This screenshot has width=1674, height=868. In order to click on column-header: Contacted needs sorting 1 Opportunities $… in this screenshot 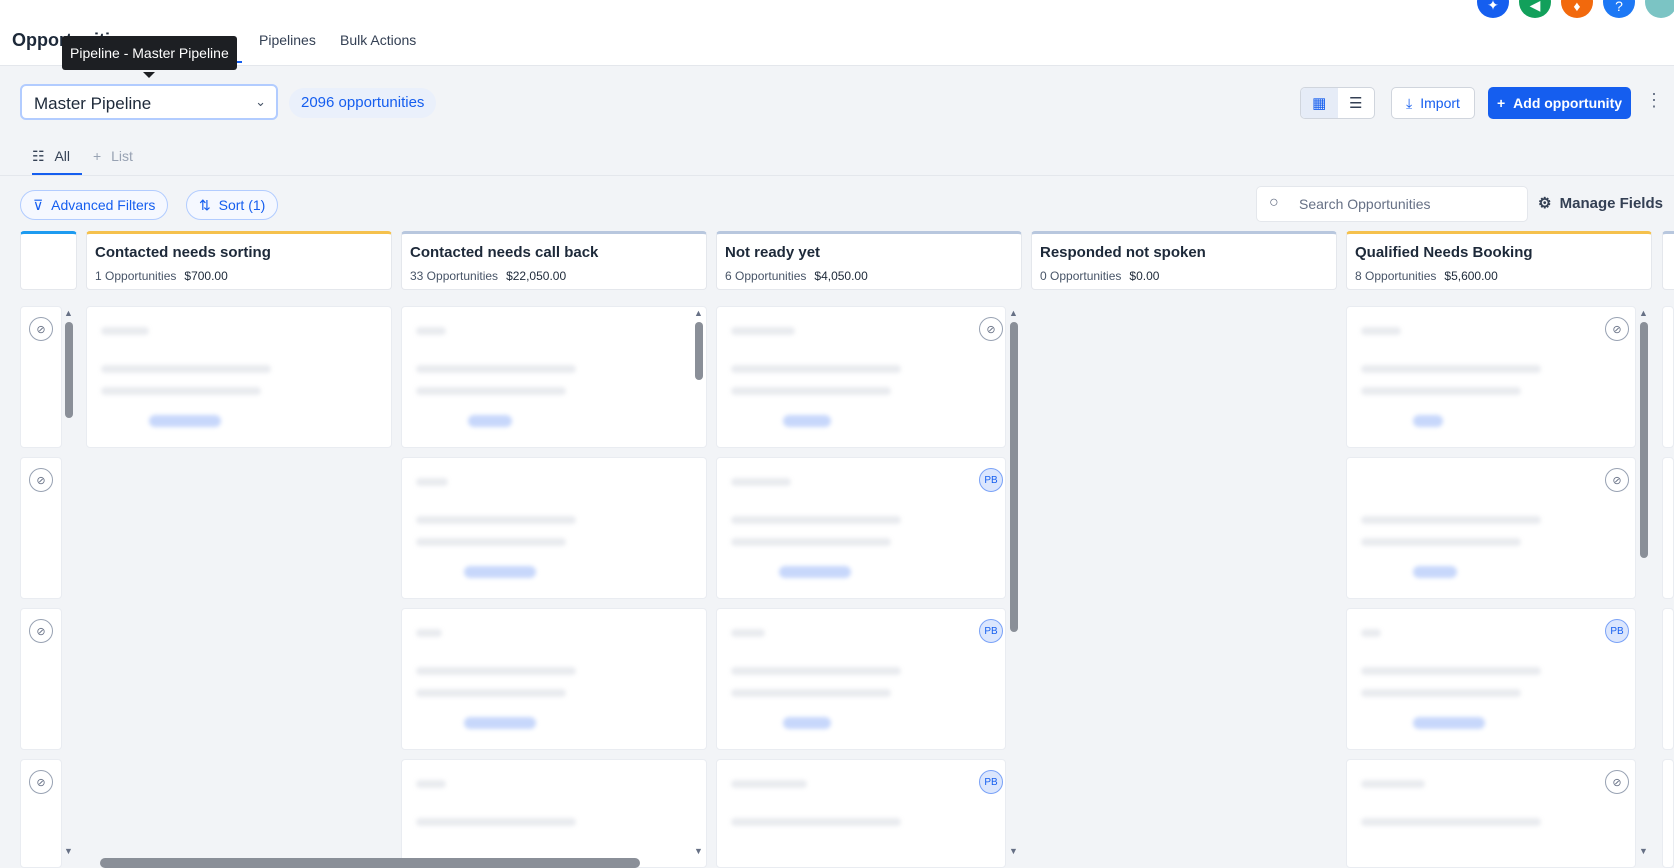, I will do `click(239, 260)`.